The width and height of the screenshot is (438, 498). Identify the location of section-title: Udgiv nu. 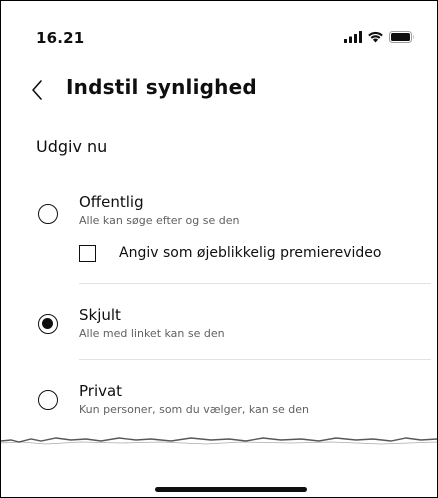
(72, 146).